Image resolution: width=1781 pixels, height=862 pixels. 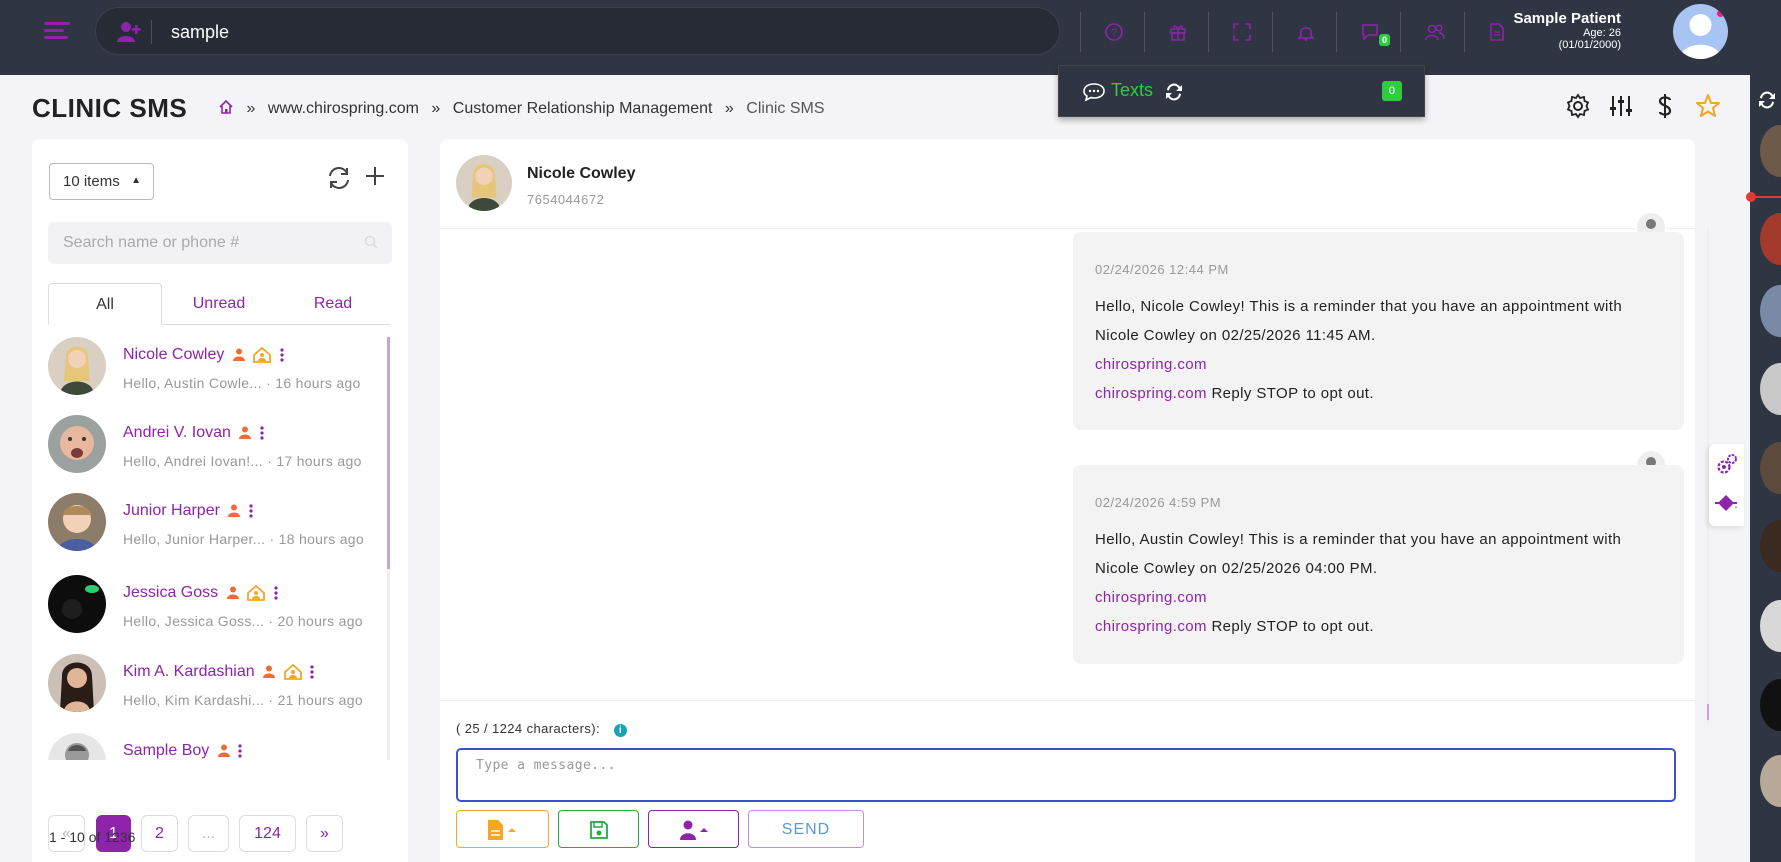 I want to click on gift-icon, so click(x=1178, y=33).